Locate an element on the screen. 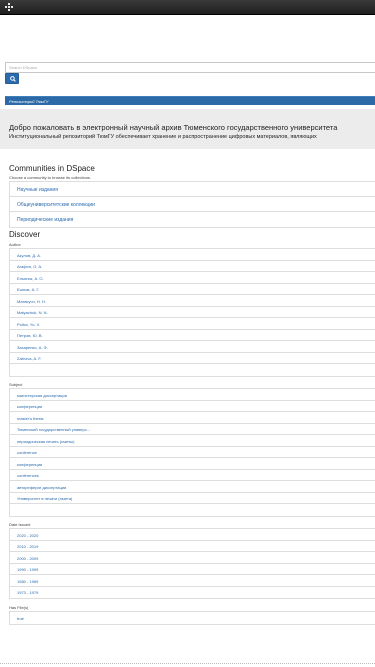 The width and height of the screenshot is (375, 667). top-navbar is located at coordinates (187, 7).